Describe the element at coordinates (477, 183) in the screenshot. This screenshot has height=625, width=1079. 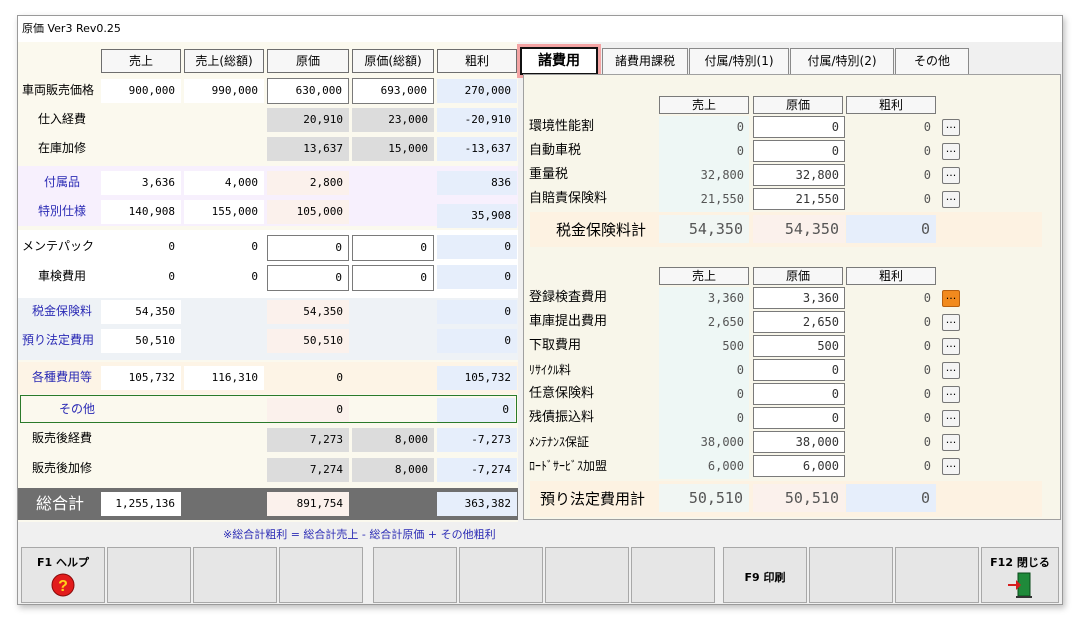
I see `cell-gross: 836` at that location.